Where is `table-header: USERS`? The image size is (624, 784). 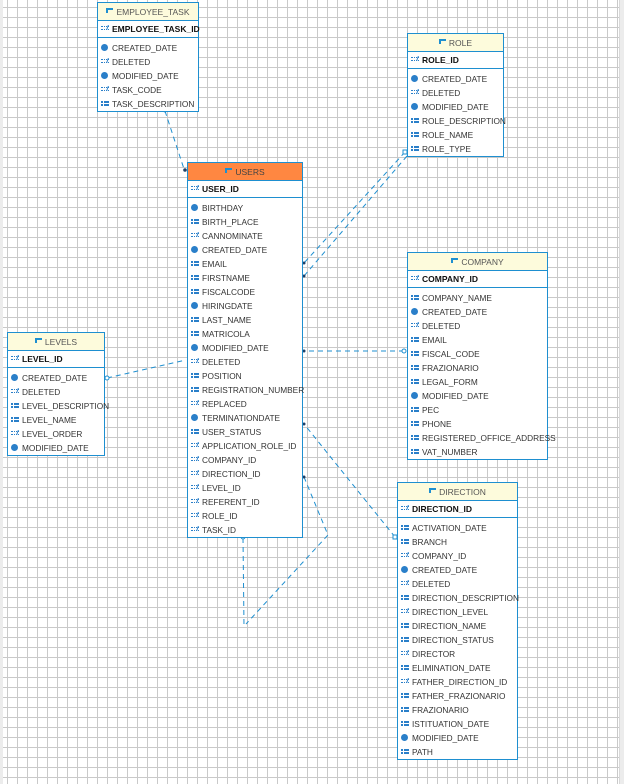 table-header: USERS is located at coordinates (245, 172).